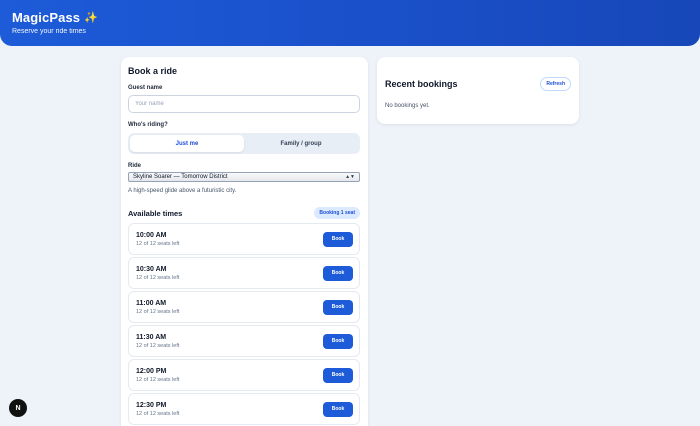 Image resolution: width=700 pixels, height=426 pixels. I want to click on dev-tools-button: N, so click(18, 408).